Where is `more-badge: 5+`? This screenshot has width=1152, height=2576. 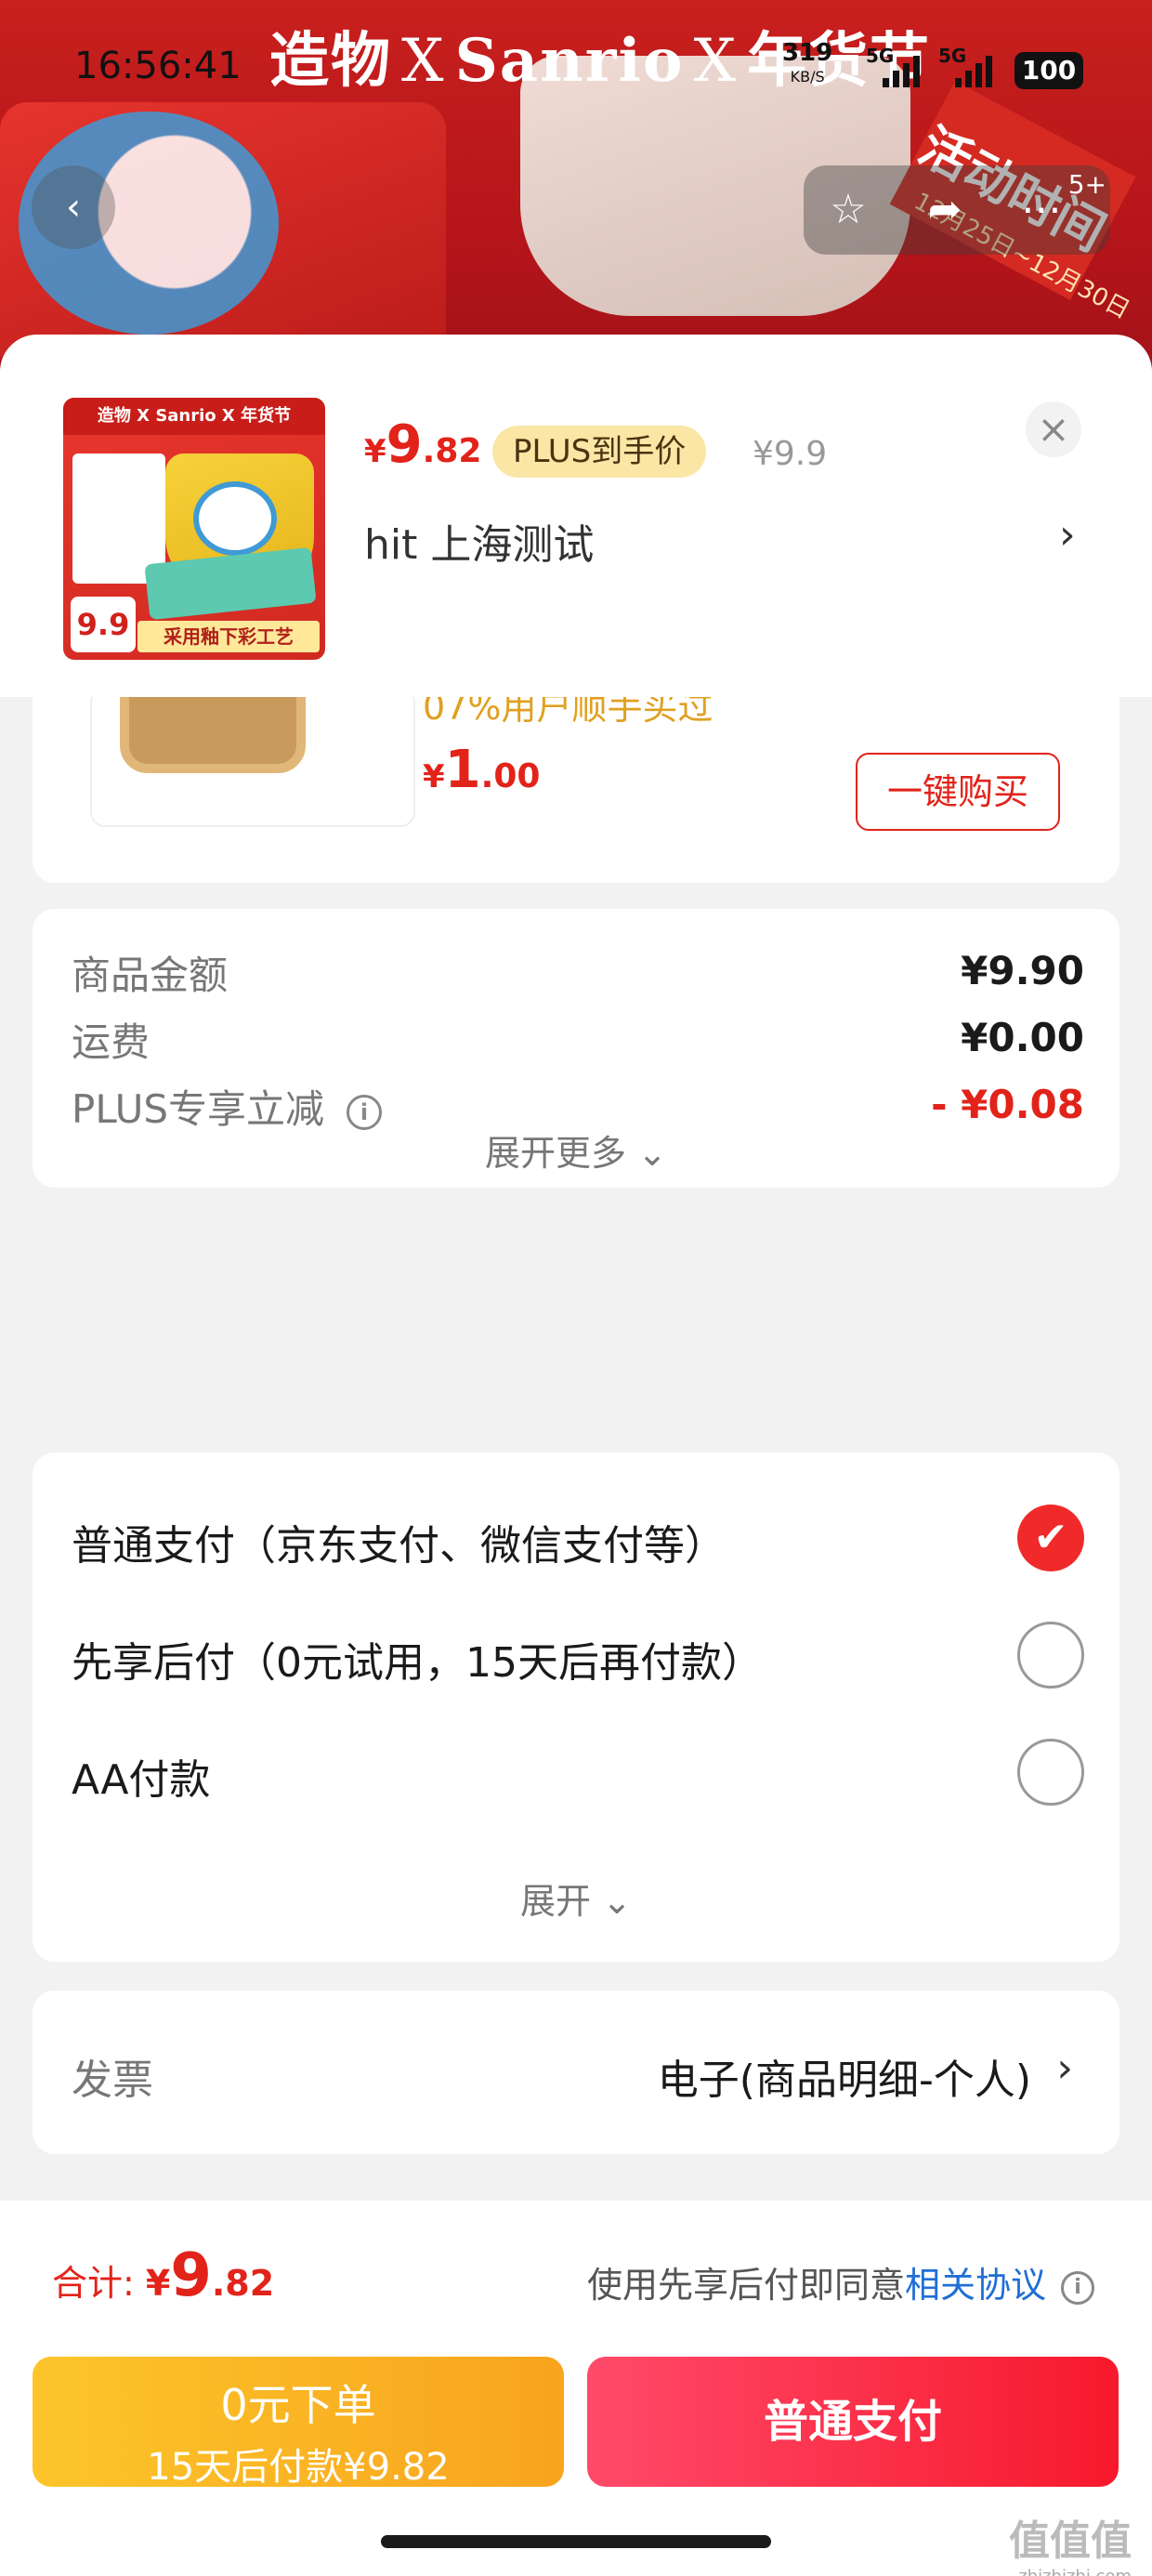
more-badge: 5+ is located at coordinates (1086, 184).